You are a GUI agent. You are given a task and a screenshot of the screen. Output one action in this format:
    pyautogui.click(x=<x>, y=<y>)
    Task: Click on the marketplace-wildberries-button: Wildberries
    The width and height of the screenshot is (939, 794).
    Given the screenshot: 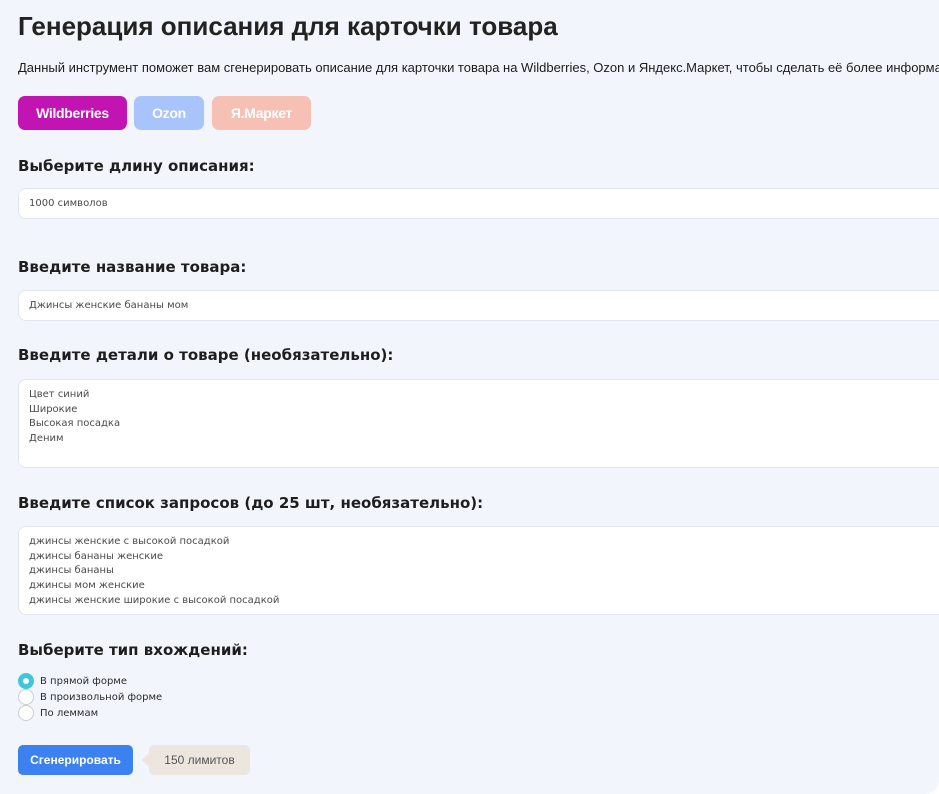 What is the action you would take?
    pyautogui.click(x=72, y=113)
    